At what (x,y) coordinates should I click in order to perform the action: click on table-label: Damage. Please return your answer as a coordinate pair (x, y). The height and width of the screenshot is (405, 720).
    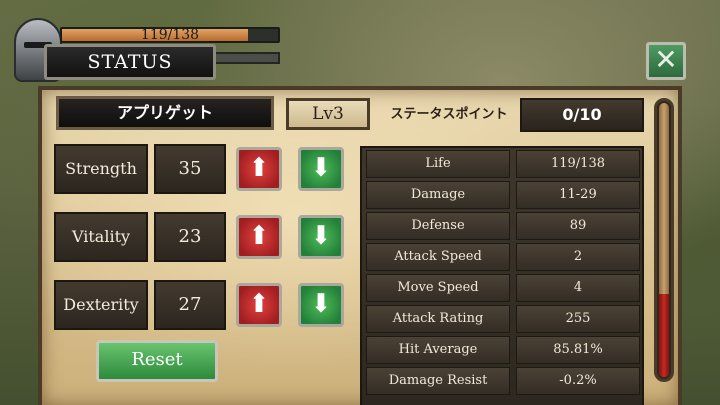
    Looking at the image, I should click on (438, 195).